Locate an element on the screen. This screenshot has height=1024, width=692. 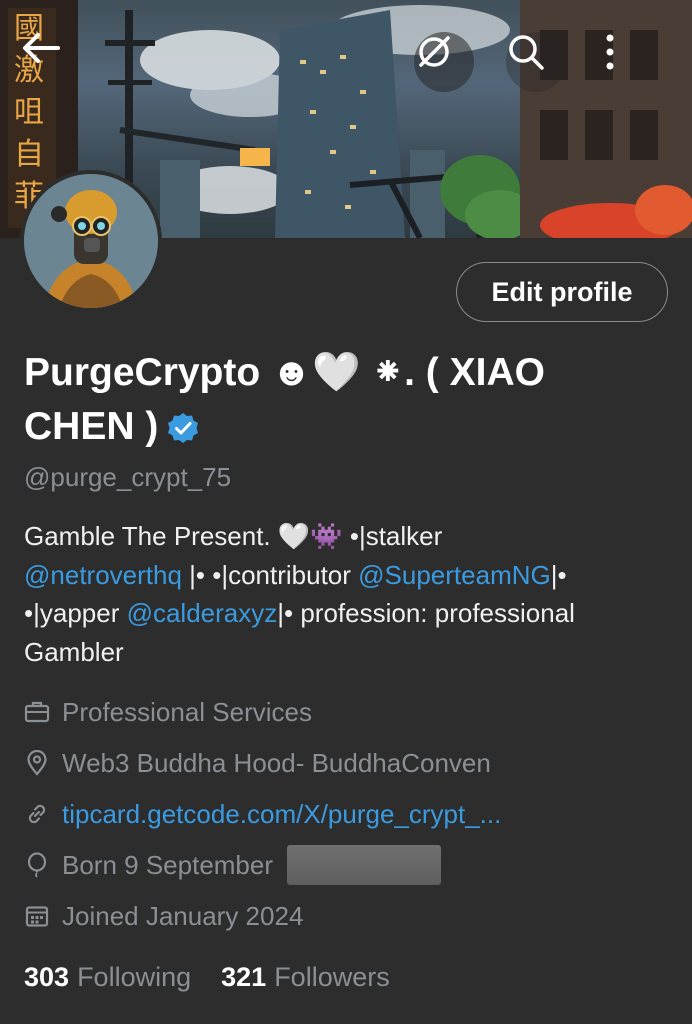
display-name: PurgeCrypto ☻🤍 ⁕. ( XIAO CHEN ) is located at coordinates (334, 403).